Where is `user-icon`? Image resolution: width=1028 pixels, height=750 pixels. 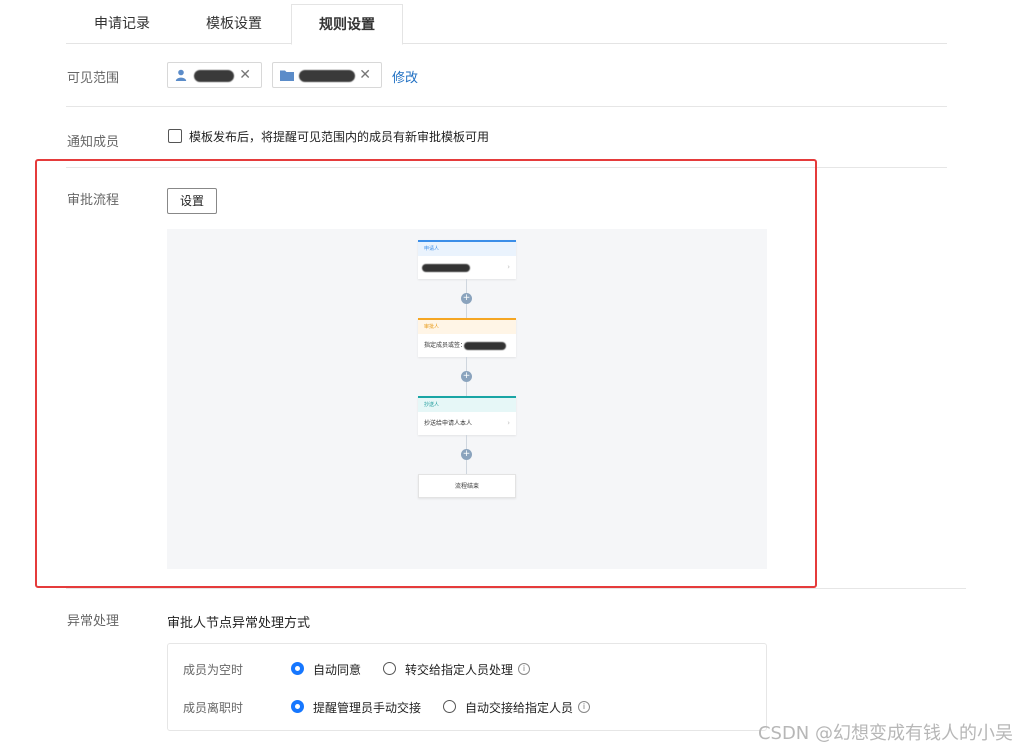
user-icon is located at coordinates (181, 75).